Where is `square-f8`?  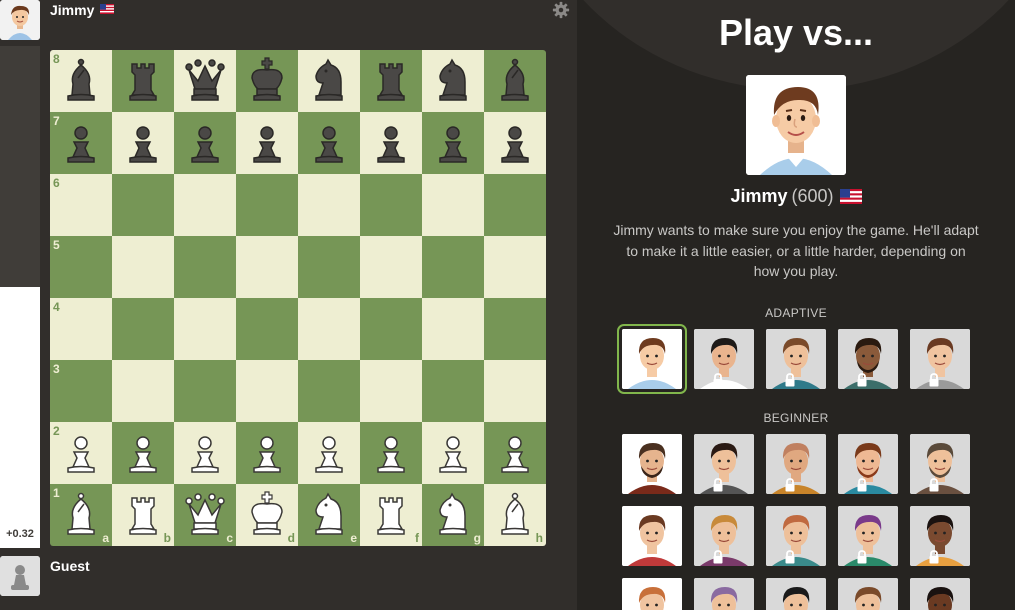 square-f8 is located at coordinates (391, 81).